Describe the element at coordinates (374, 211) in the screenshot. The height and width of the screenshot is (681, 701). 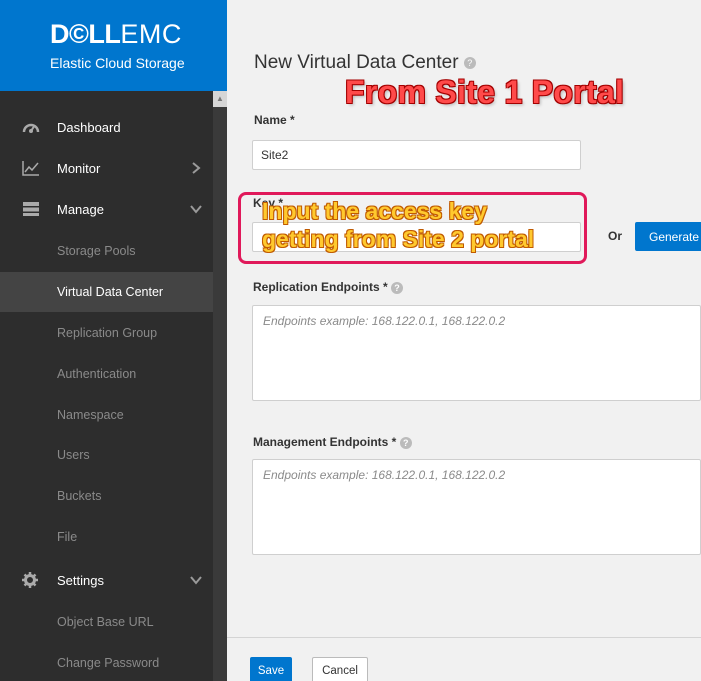
I see `annotation-note-line: Input the access key` at that location.